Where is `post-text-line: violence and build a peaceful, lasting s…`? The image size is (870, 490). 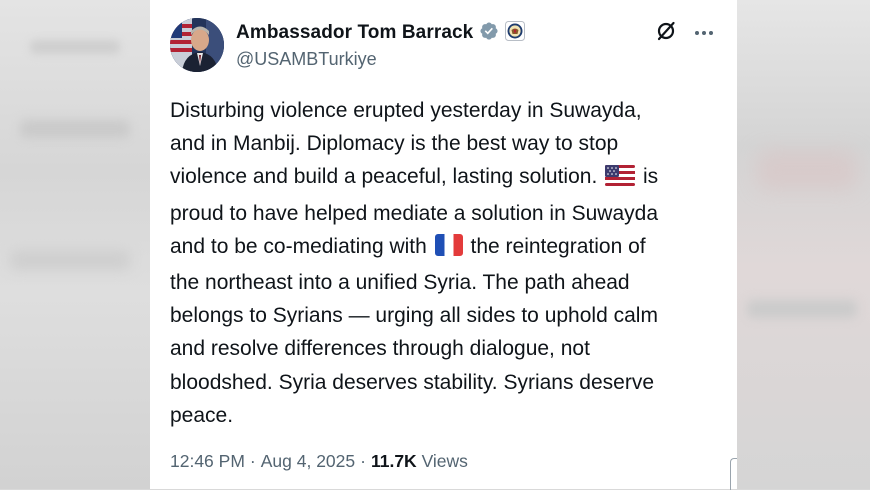 post-text-line: violence and build a peaceful, lasting s… is located at coordinates (445, 178).